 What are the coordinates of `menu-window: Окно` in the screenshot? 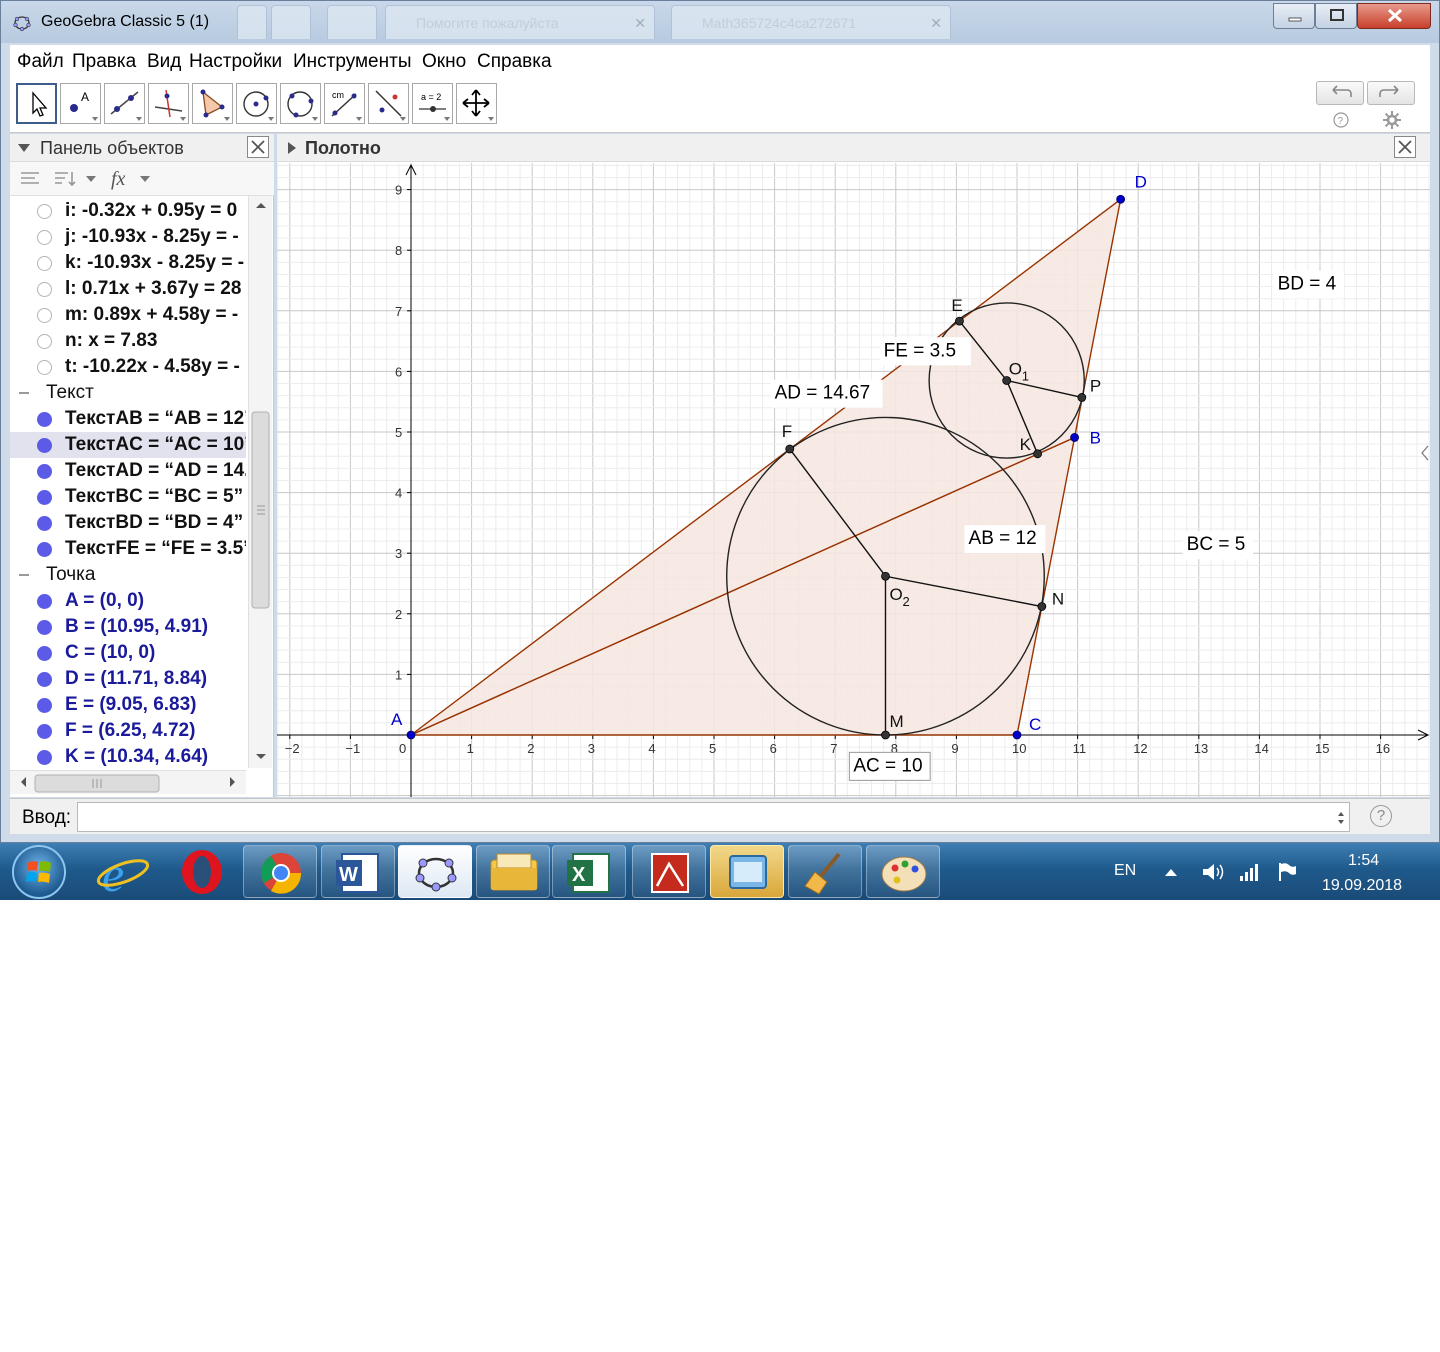 It's located at (444, 62).